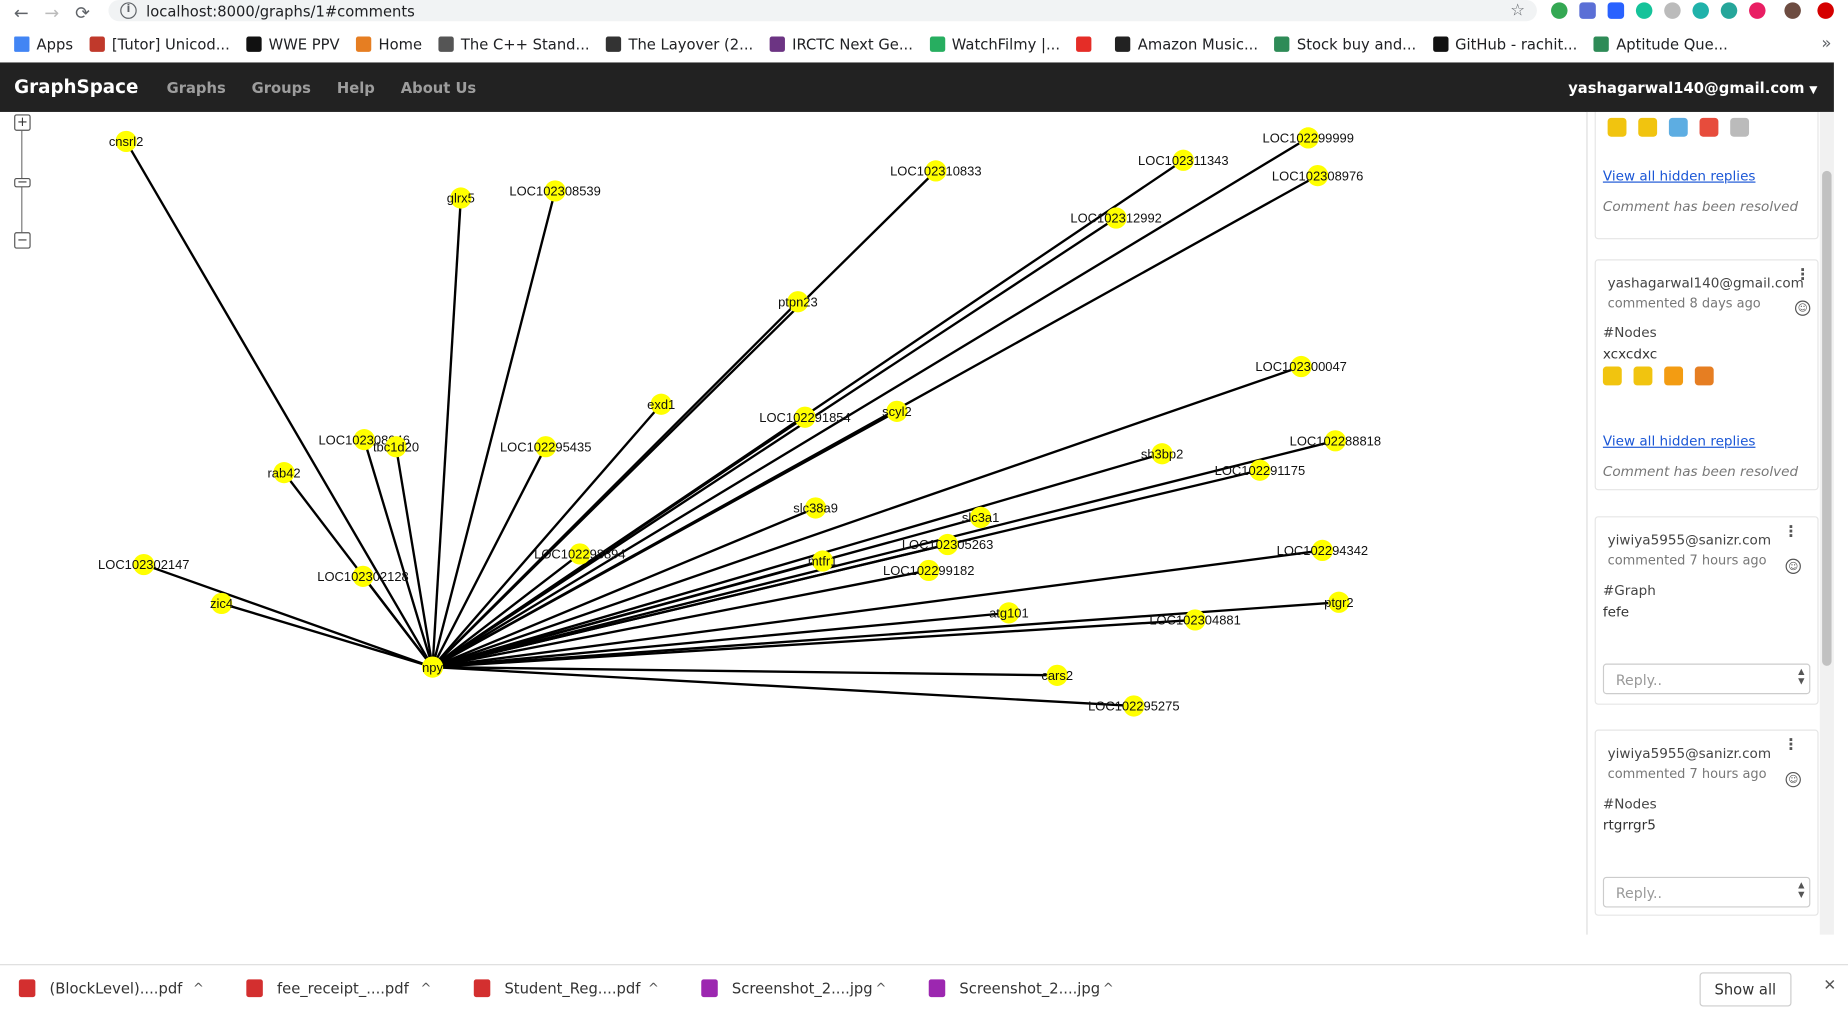 The height and width of the screenshot is (1010, 1848). What do you see at coordinates (389, 43) in the screenshot?
I see `bookmark-item: Home` at bounding box center [389, 43].